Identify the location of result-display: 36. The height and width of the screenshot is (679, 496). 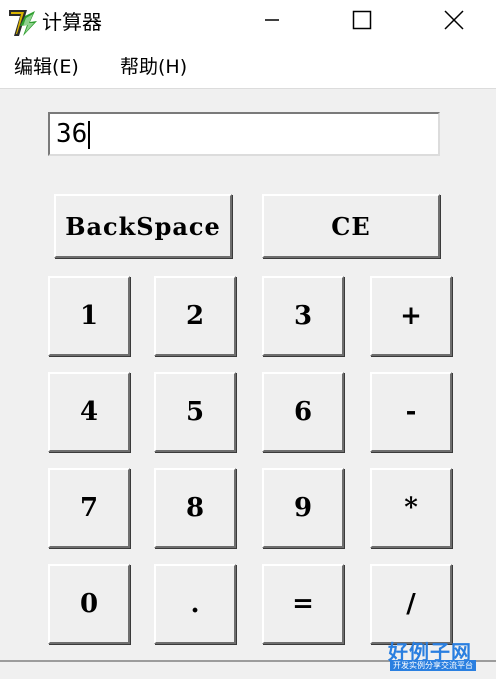
(244, 134).